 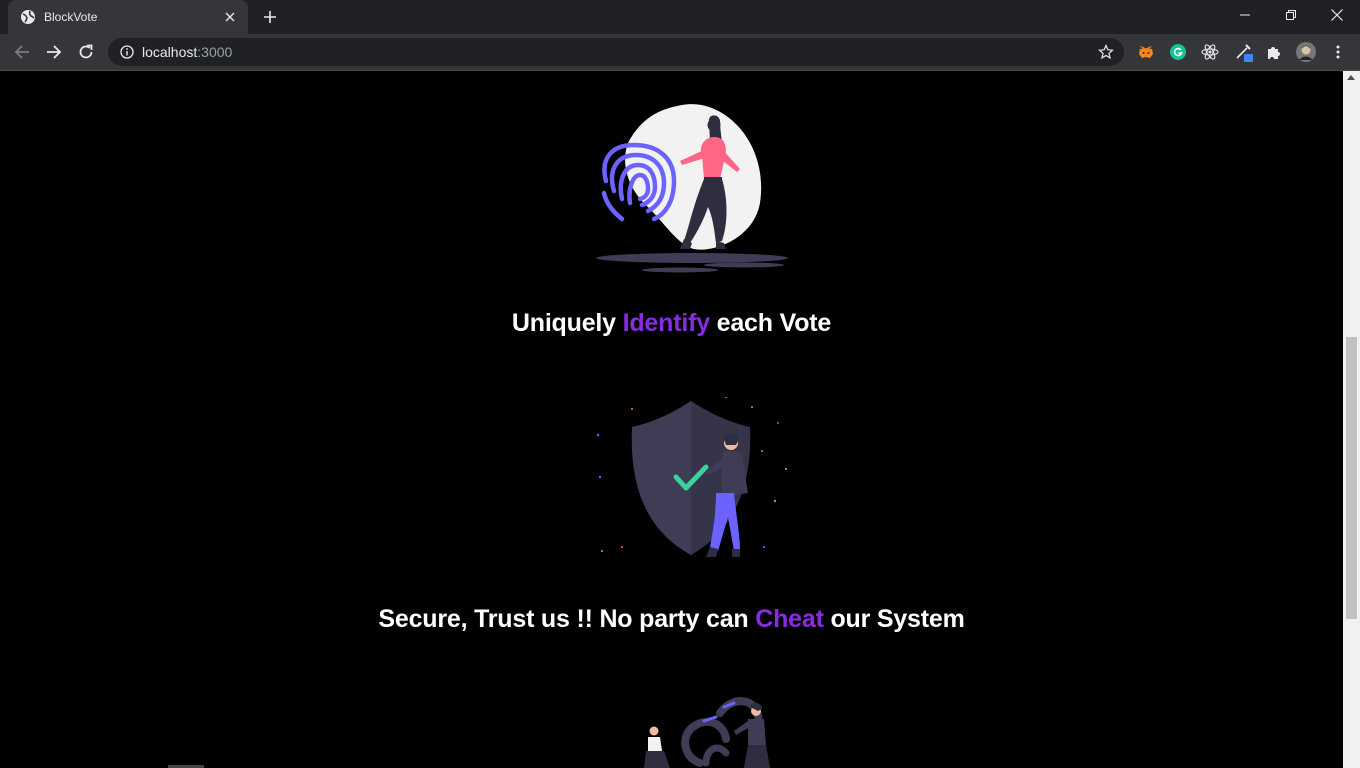 What do you see at coordinates (1338, 52) in the screenshot?
I see `chrome-menu-icon` at bounding box center [1338, 52].